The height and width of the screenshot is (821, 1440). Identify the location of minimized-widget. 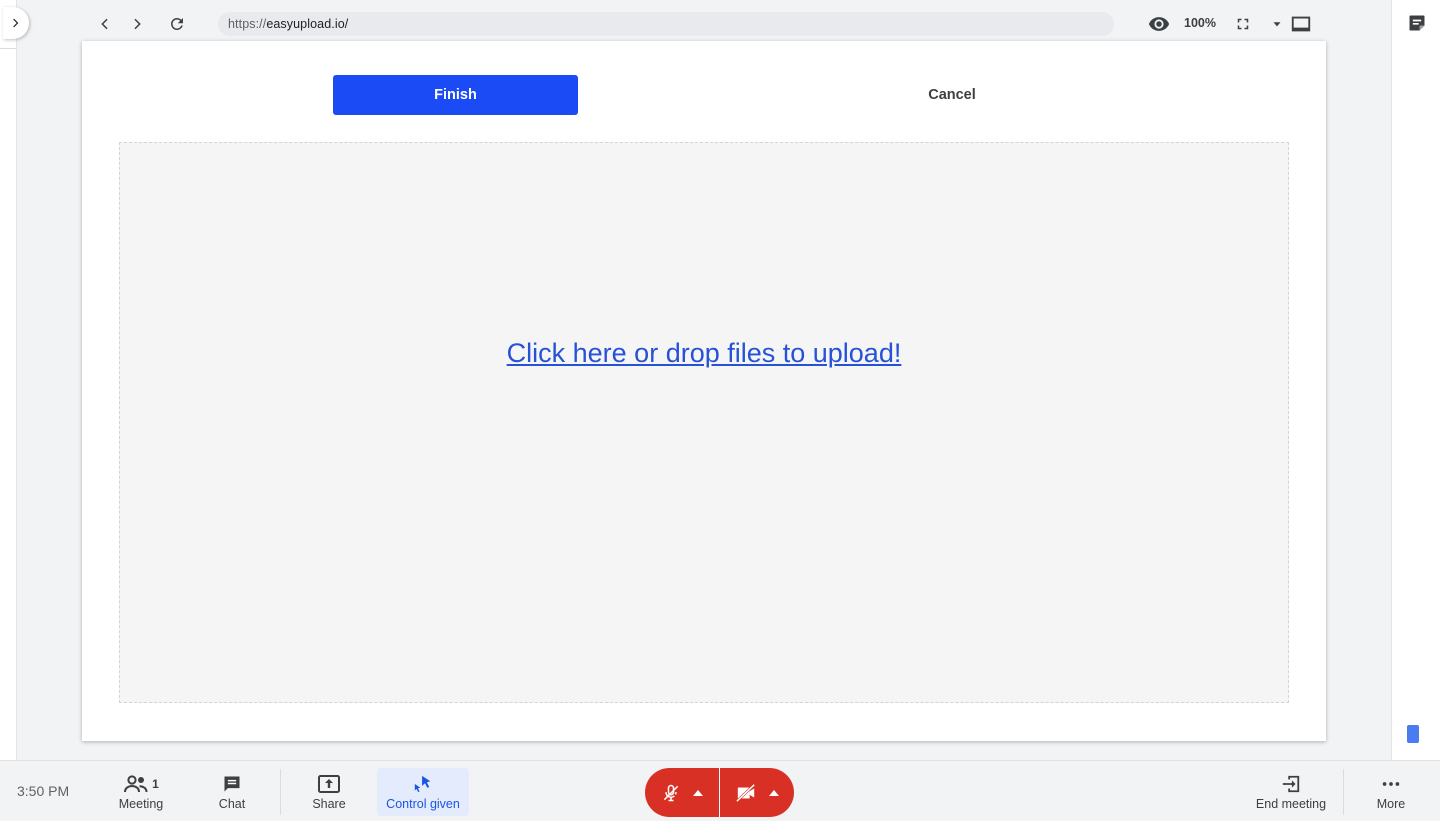
(1413, 734).